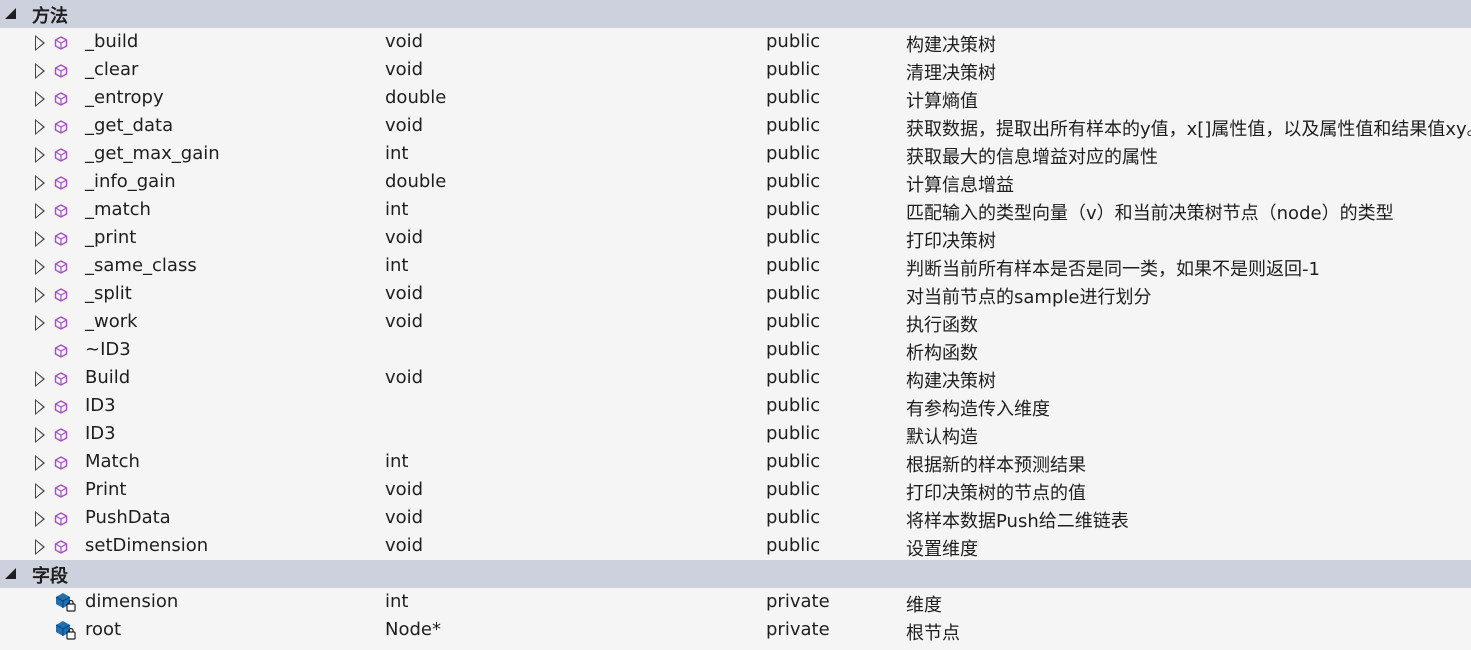  Describe the element at coordinates (735, 238) in the screenshot. I see `method-row: _print void public 打印决策树` at that location.